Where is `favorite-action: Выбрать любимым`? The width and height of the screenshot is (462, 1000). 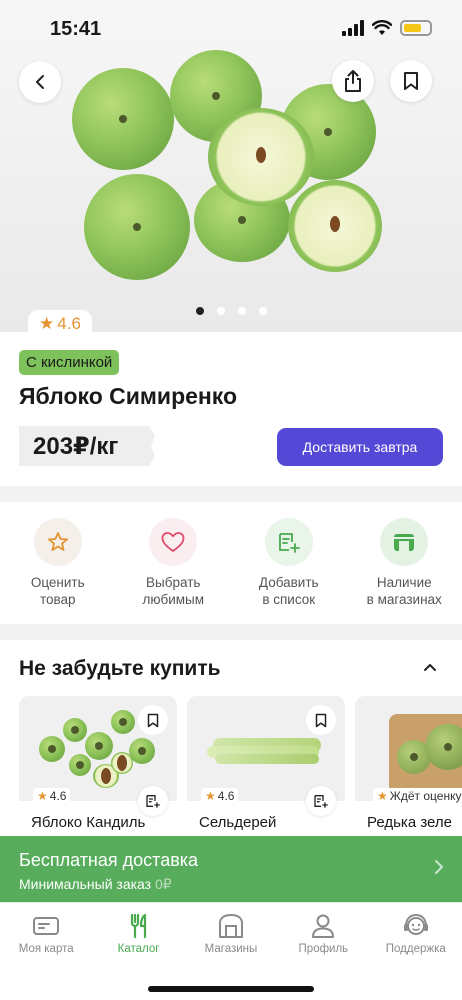 favorite-action: Выбрать любимым is located at coordinates (174, 563).